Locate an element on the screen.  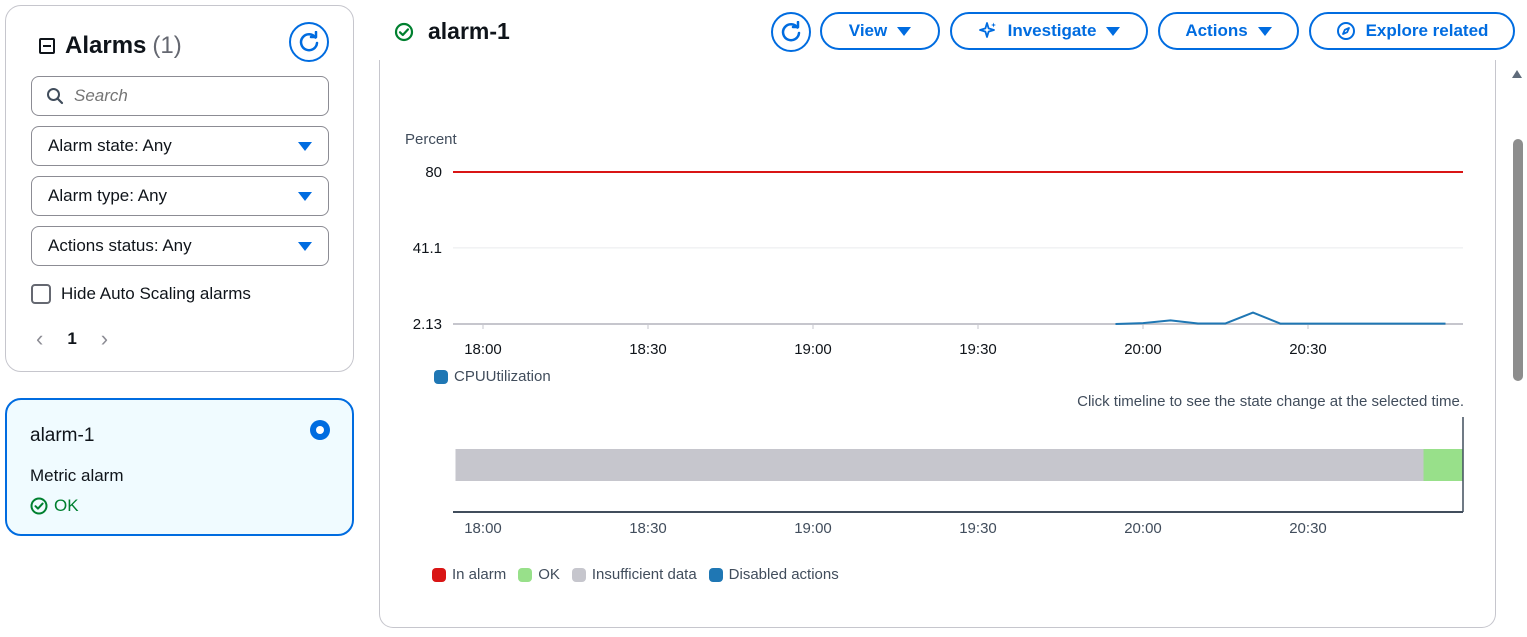
timeline-segments is located at coordinates (959, 465).